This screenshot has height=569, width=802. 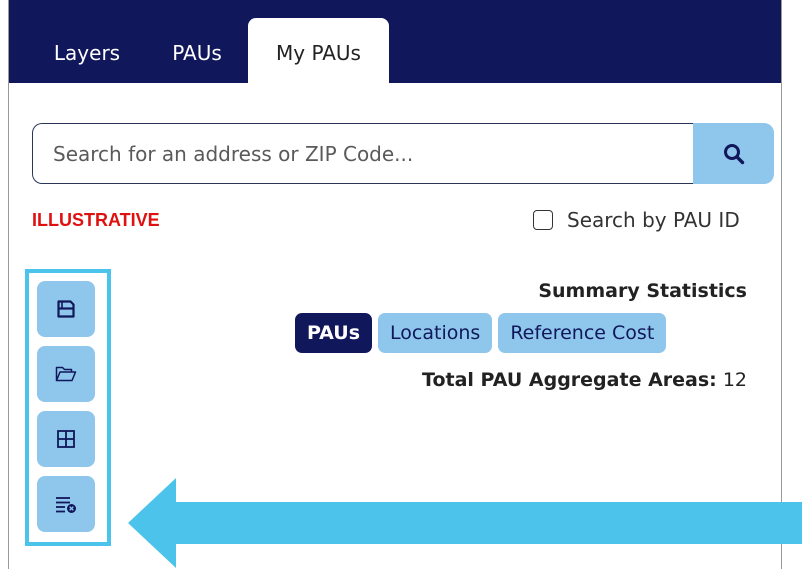 I want to click on clear-list-icon, so click(x=66, y=505).